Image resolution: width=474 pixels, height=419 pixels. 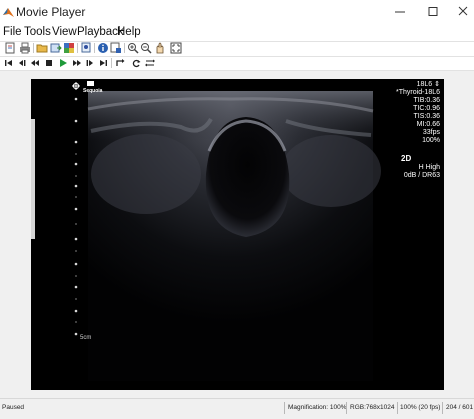 What do you see at coordinates (176, 48) in the screenshot?
I see `fit-to-window-icon` at bounding box center [176, 48].